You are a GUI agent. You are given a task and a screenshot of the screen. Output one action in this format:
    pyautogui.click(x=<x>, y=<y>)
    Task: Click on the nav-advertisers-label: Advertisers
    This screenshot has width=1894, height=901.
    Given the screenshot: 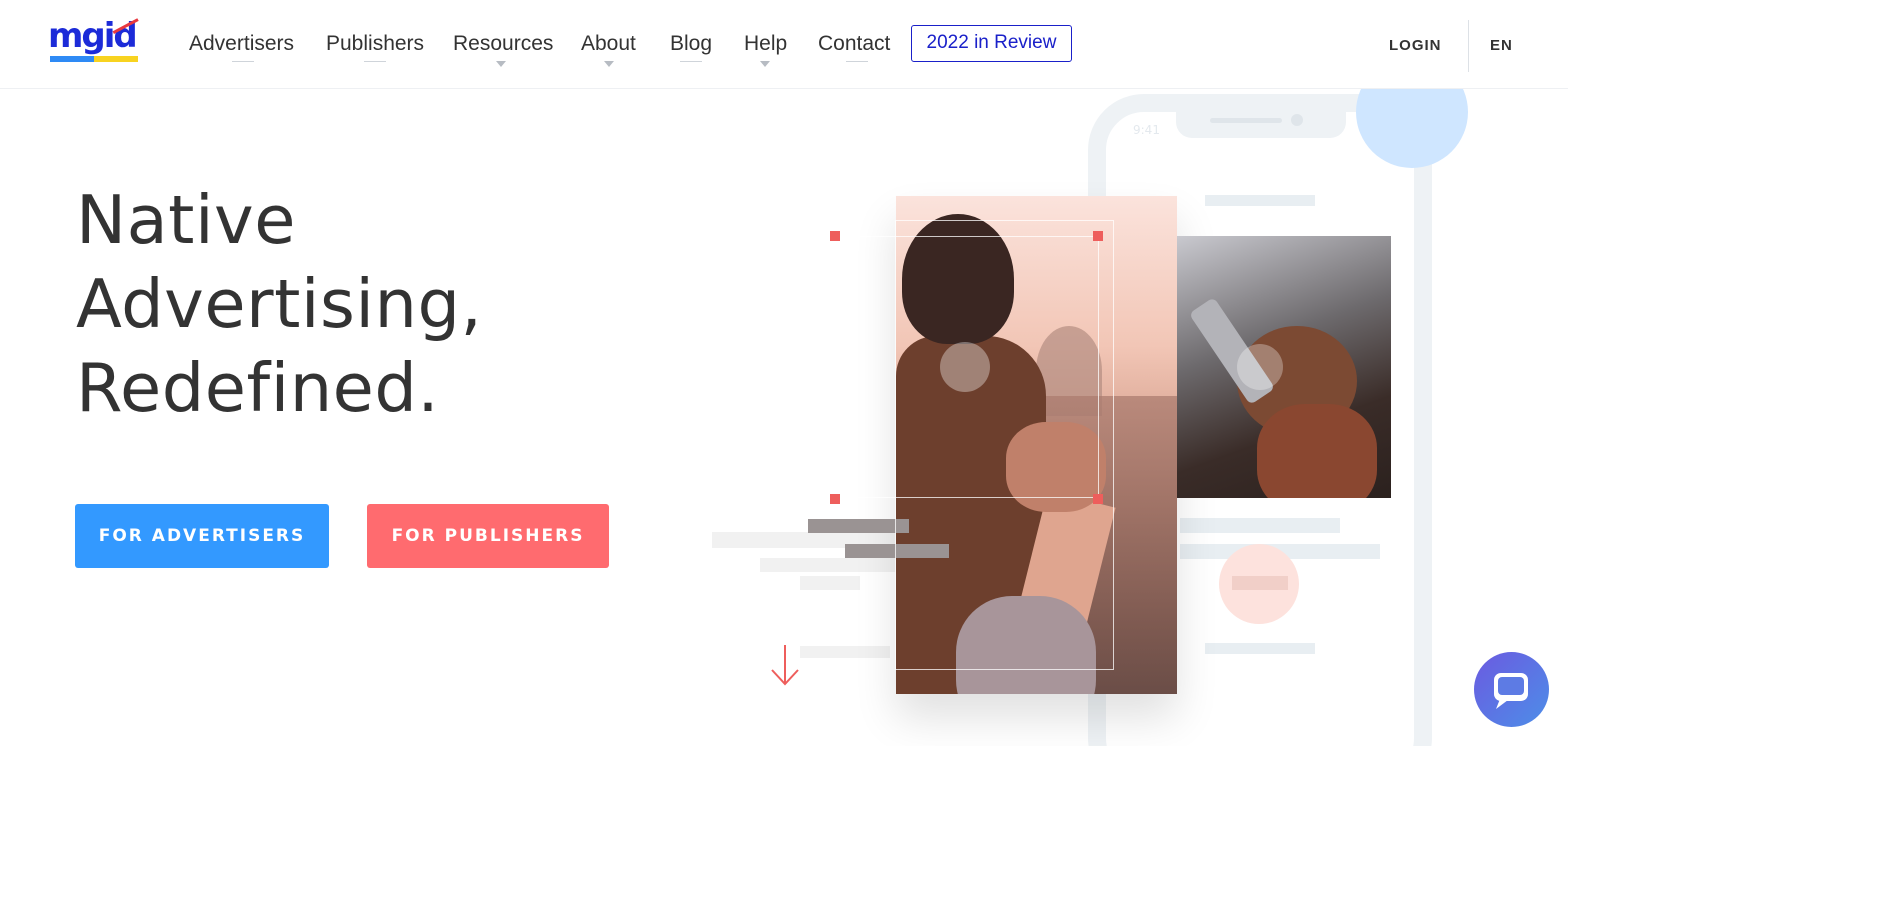 What is the action you would take?
    pyautogui.click(x=242, y=43)
    